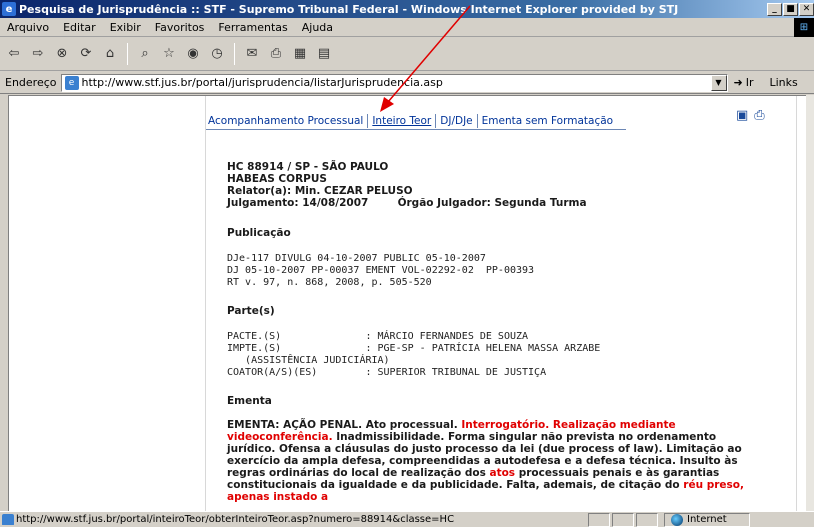 This screenshot has width=814, height=527. What do you see at coordinates (252, 27) in the screenshot?
I see `menu-ferramentas: Ferramentas` at bounding box center [252, 27].